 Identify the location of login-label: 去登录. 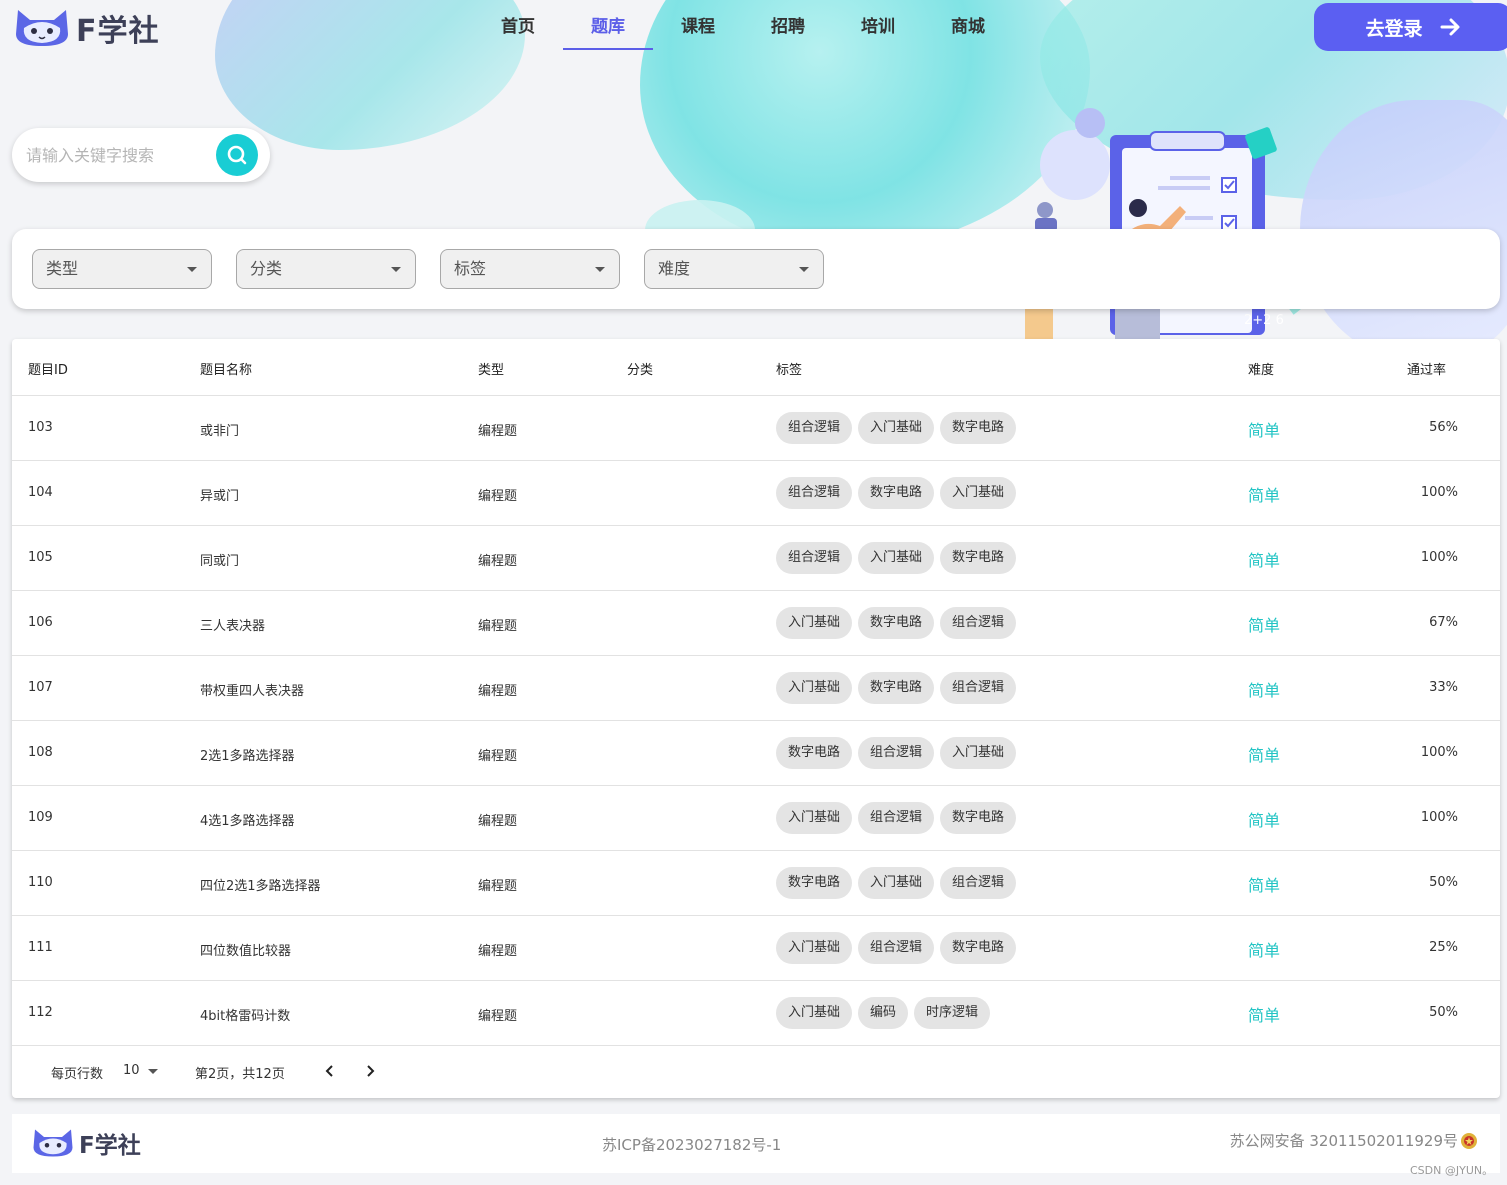
(1394, 28).